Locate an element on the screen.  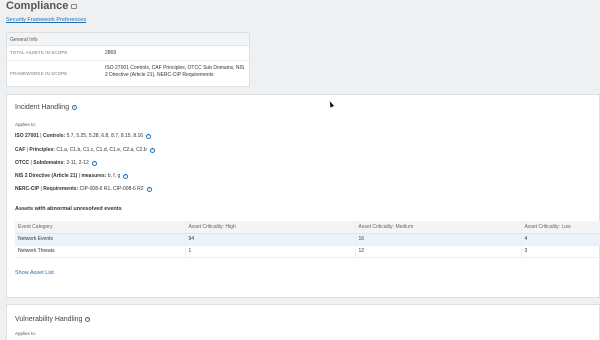
table-cell: 1 is located at coordinates (269, 251).